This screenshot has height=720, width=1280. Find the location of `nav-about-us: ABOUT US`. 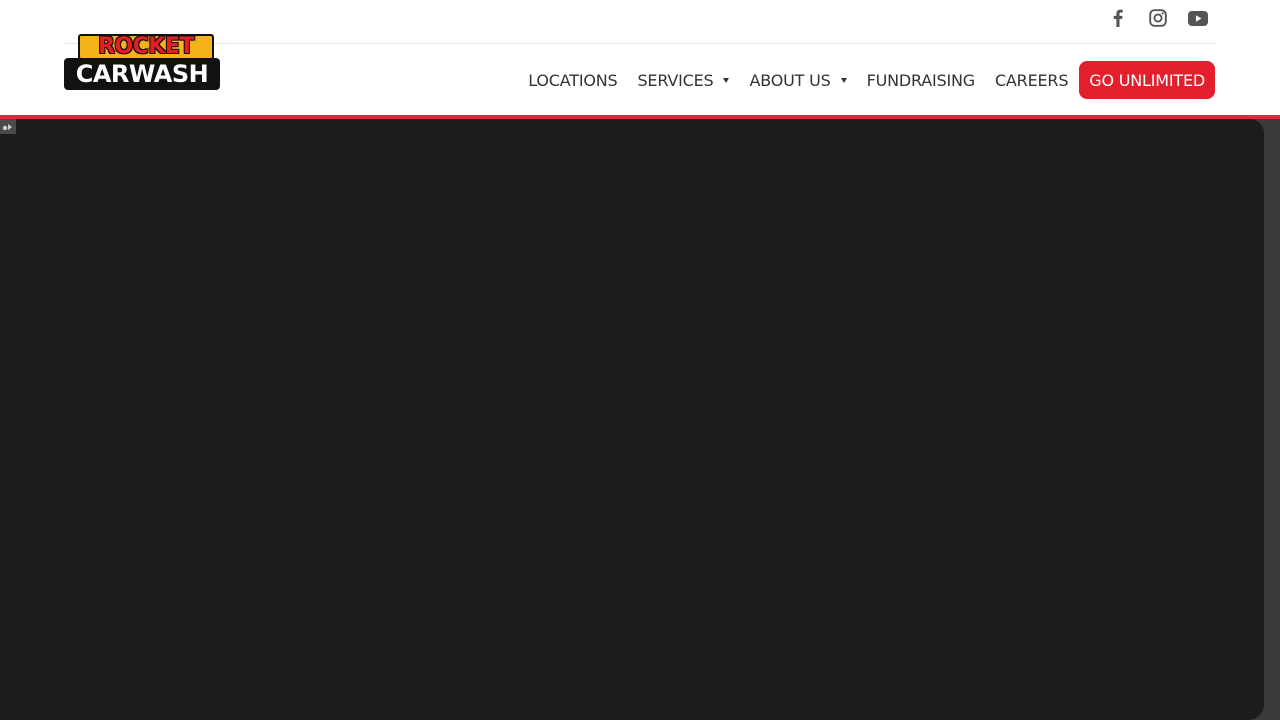

nav-about-us: ABOUT US is located at coordinates (798, 80).